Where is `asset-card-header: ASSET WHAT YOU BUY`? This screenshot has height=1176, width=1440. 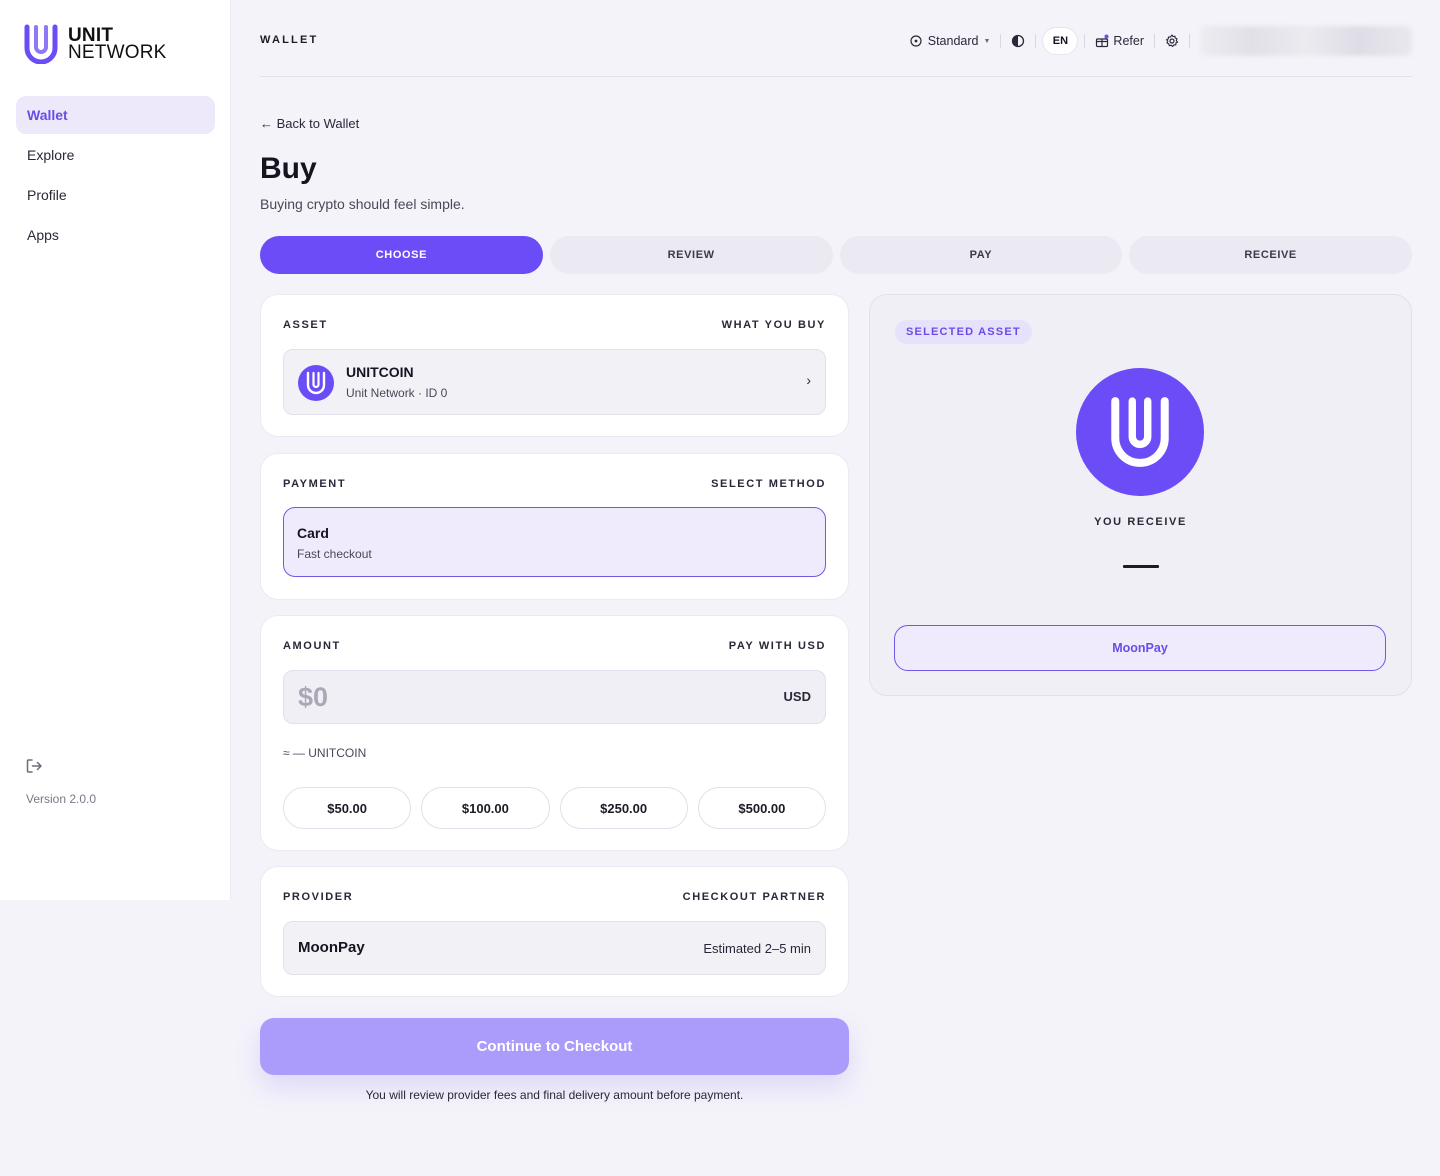 asset-card-header: ASSET WHAT YOU BUY is located at coordinates (554, 325).